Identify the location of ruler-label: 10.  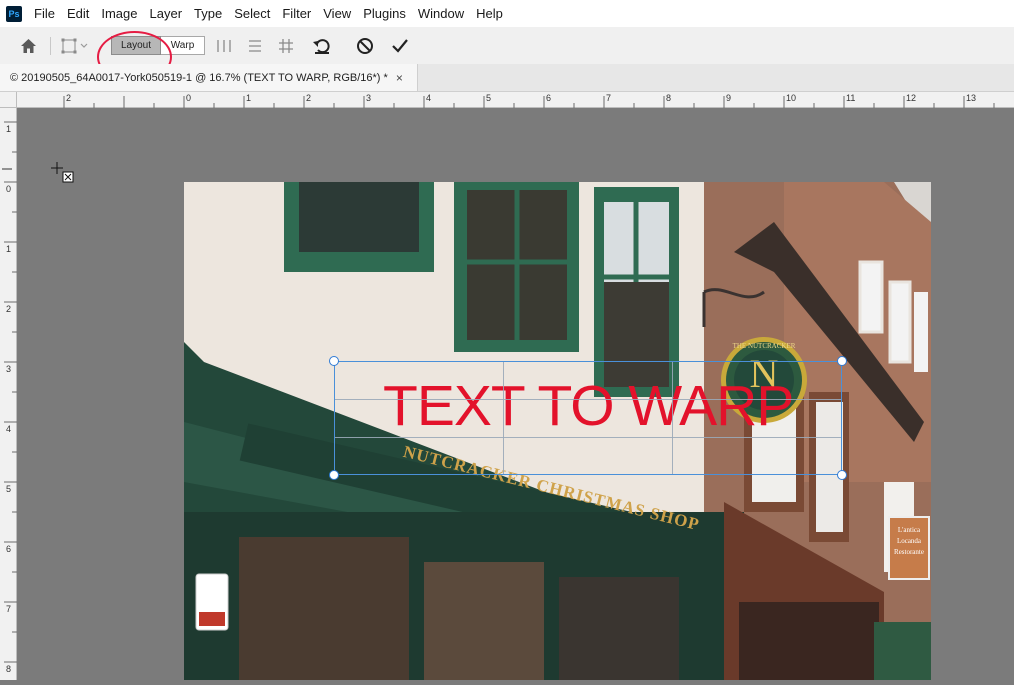
(791, 98).